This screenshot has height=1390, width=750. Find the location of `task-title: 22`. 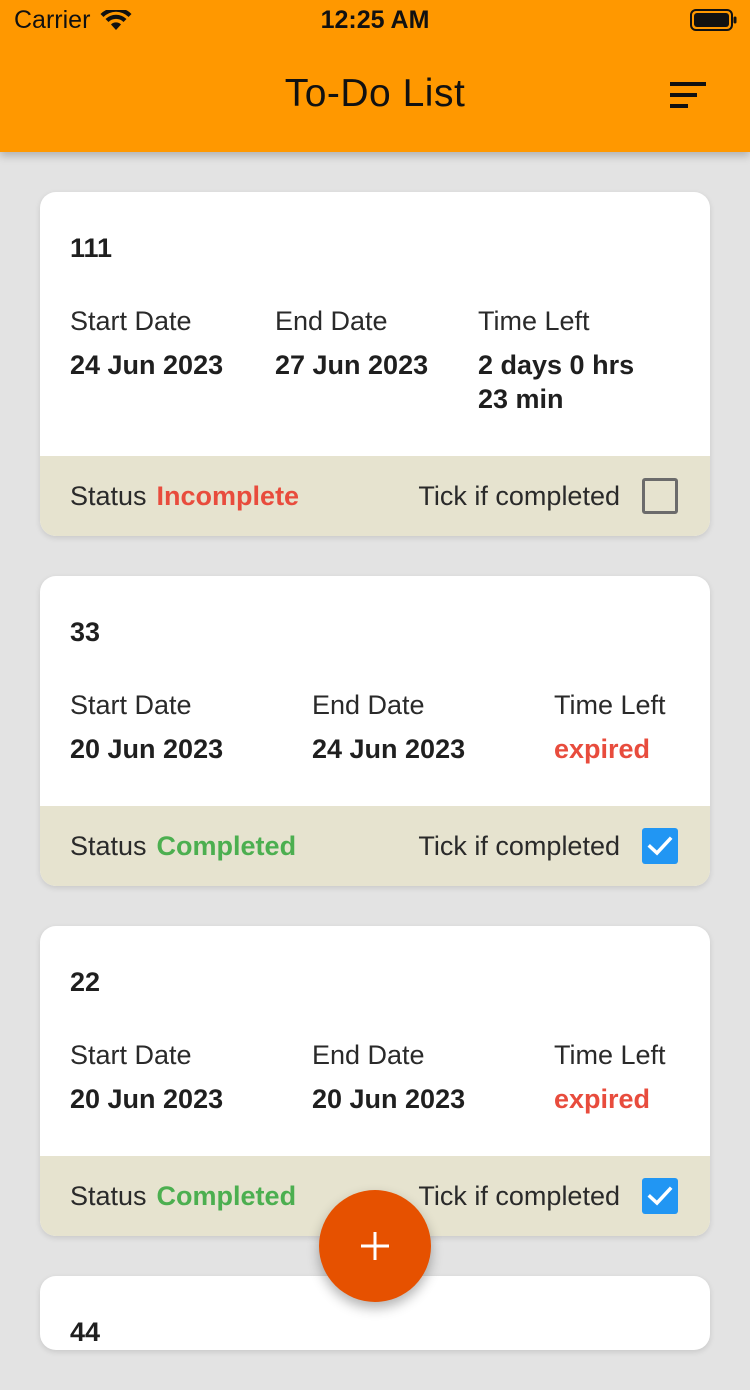

task-title: 22 is located at coordinates (85, 982).